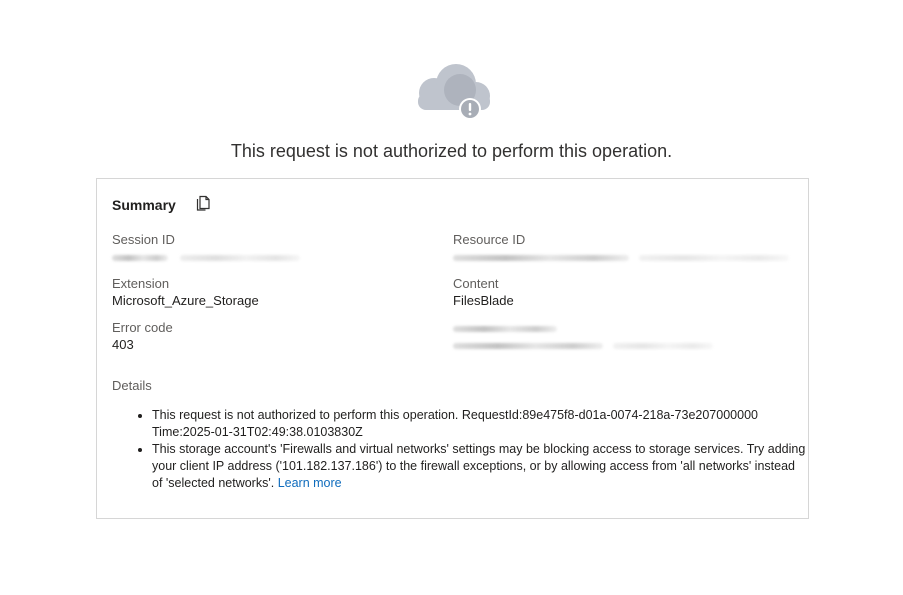 The height and width of the screenshot is (595, 903). I want to click on learn-more-link: Learn more, so click(310, 483).